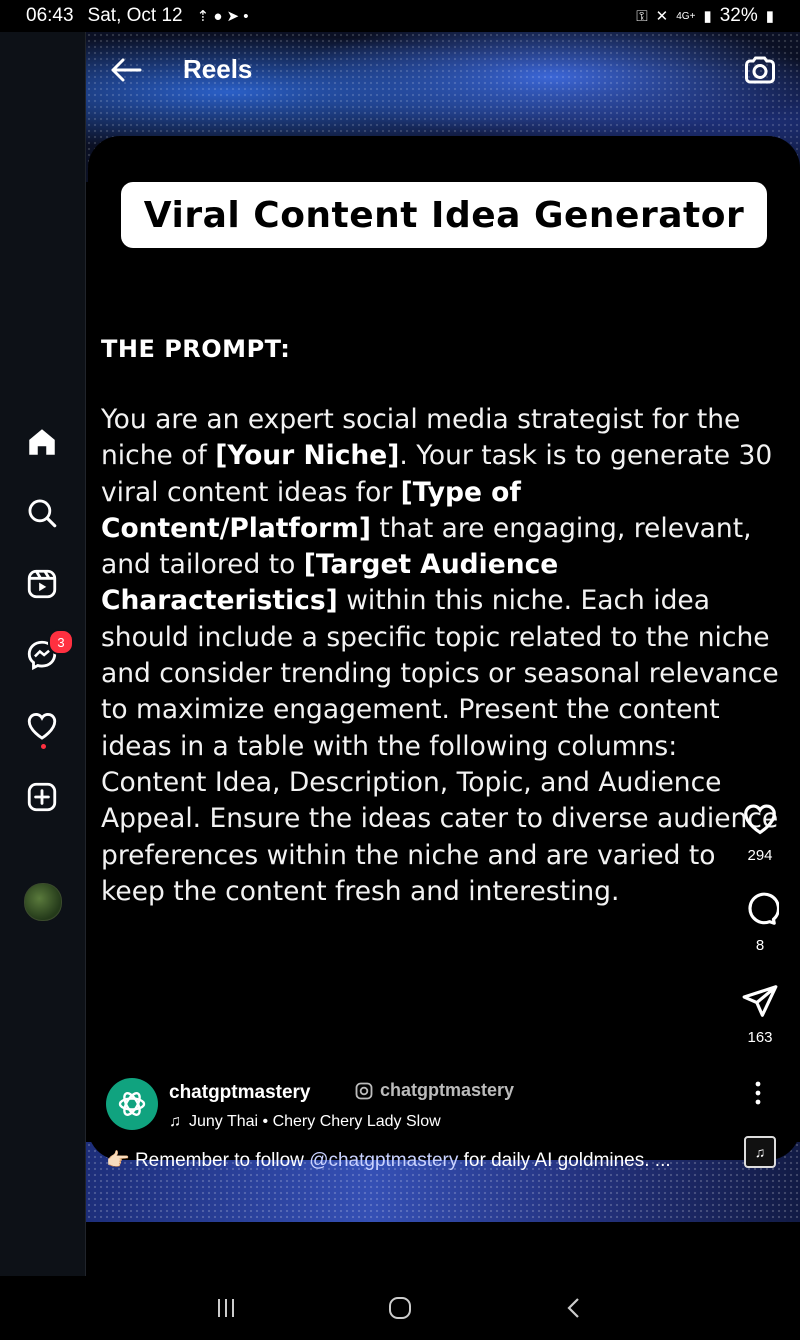 Image resolution: width=800 pixels, height=1340 pixels. I want to click on back-arrow-icon, so click(126, 70).